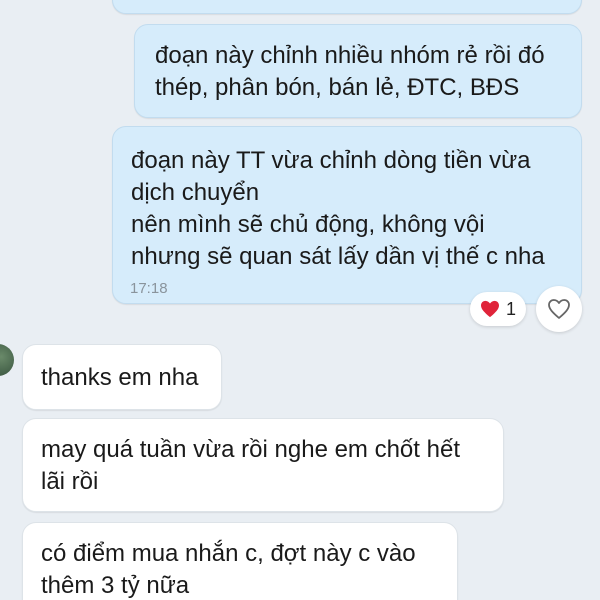 Image resolution: width=600 pixels, height=600 pixels. What do you see at coordinates (350, 55) in the screenshot?
I see `message-text-line: đoạn này chỉnh nhiều nhóm rẻ rồi đó` at bounding box center [350, 55].